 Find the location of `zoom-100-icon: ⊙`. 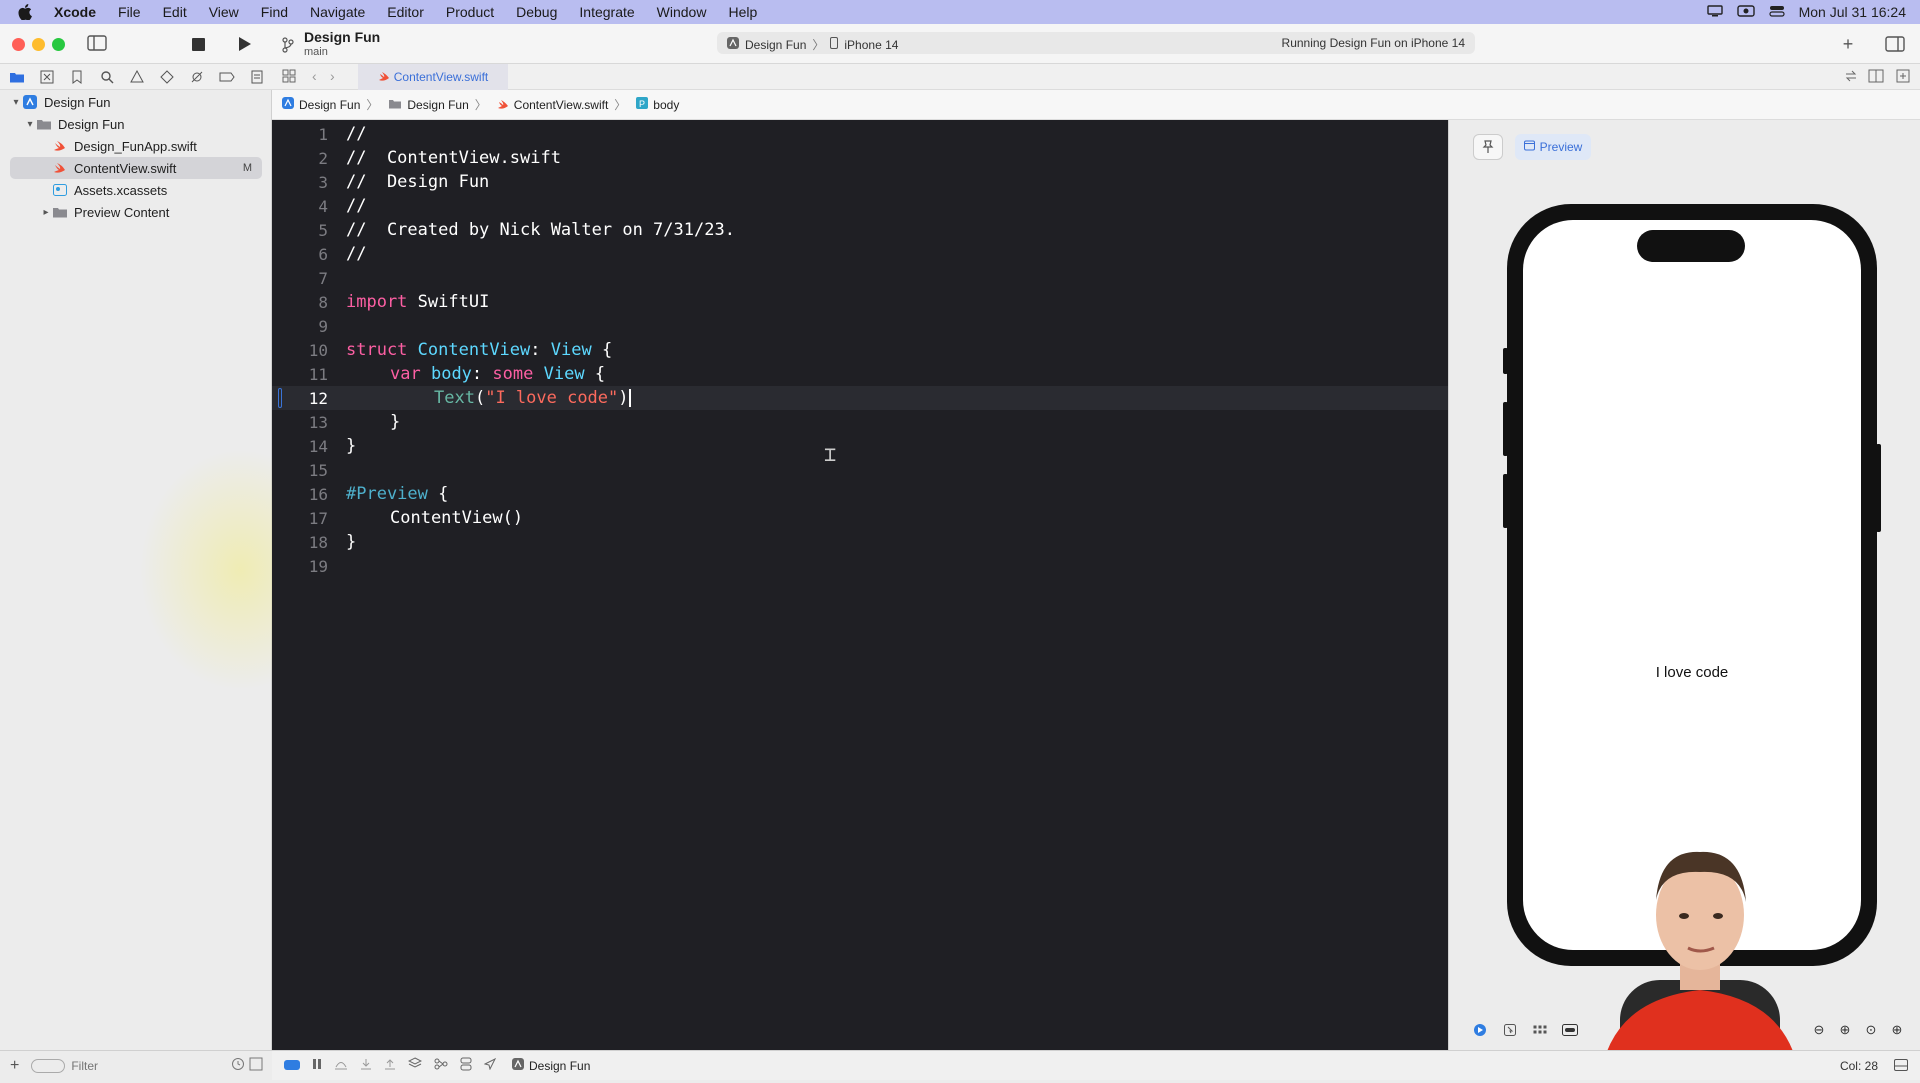

zoom-100-icon: ⊙ is located at coordinates (1871, 1030).